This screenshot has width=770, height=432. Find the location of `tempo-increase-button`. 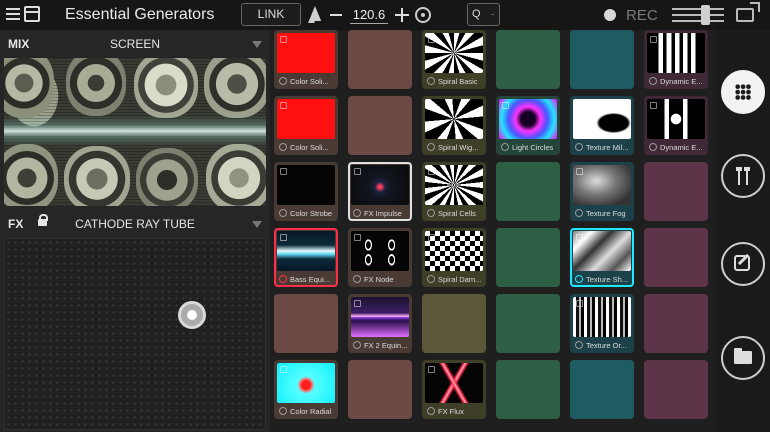

tempo-increase-button is located at coordinates (402, 15).